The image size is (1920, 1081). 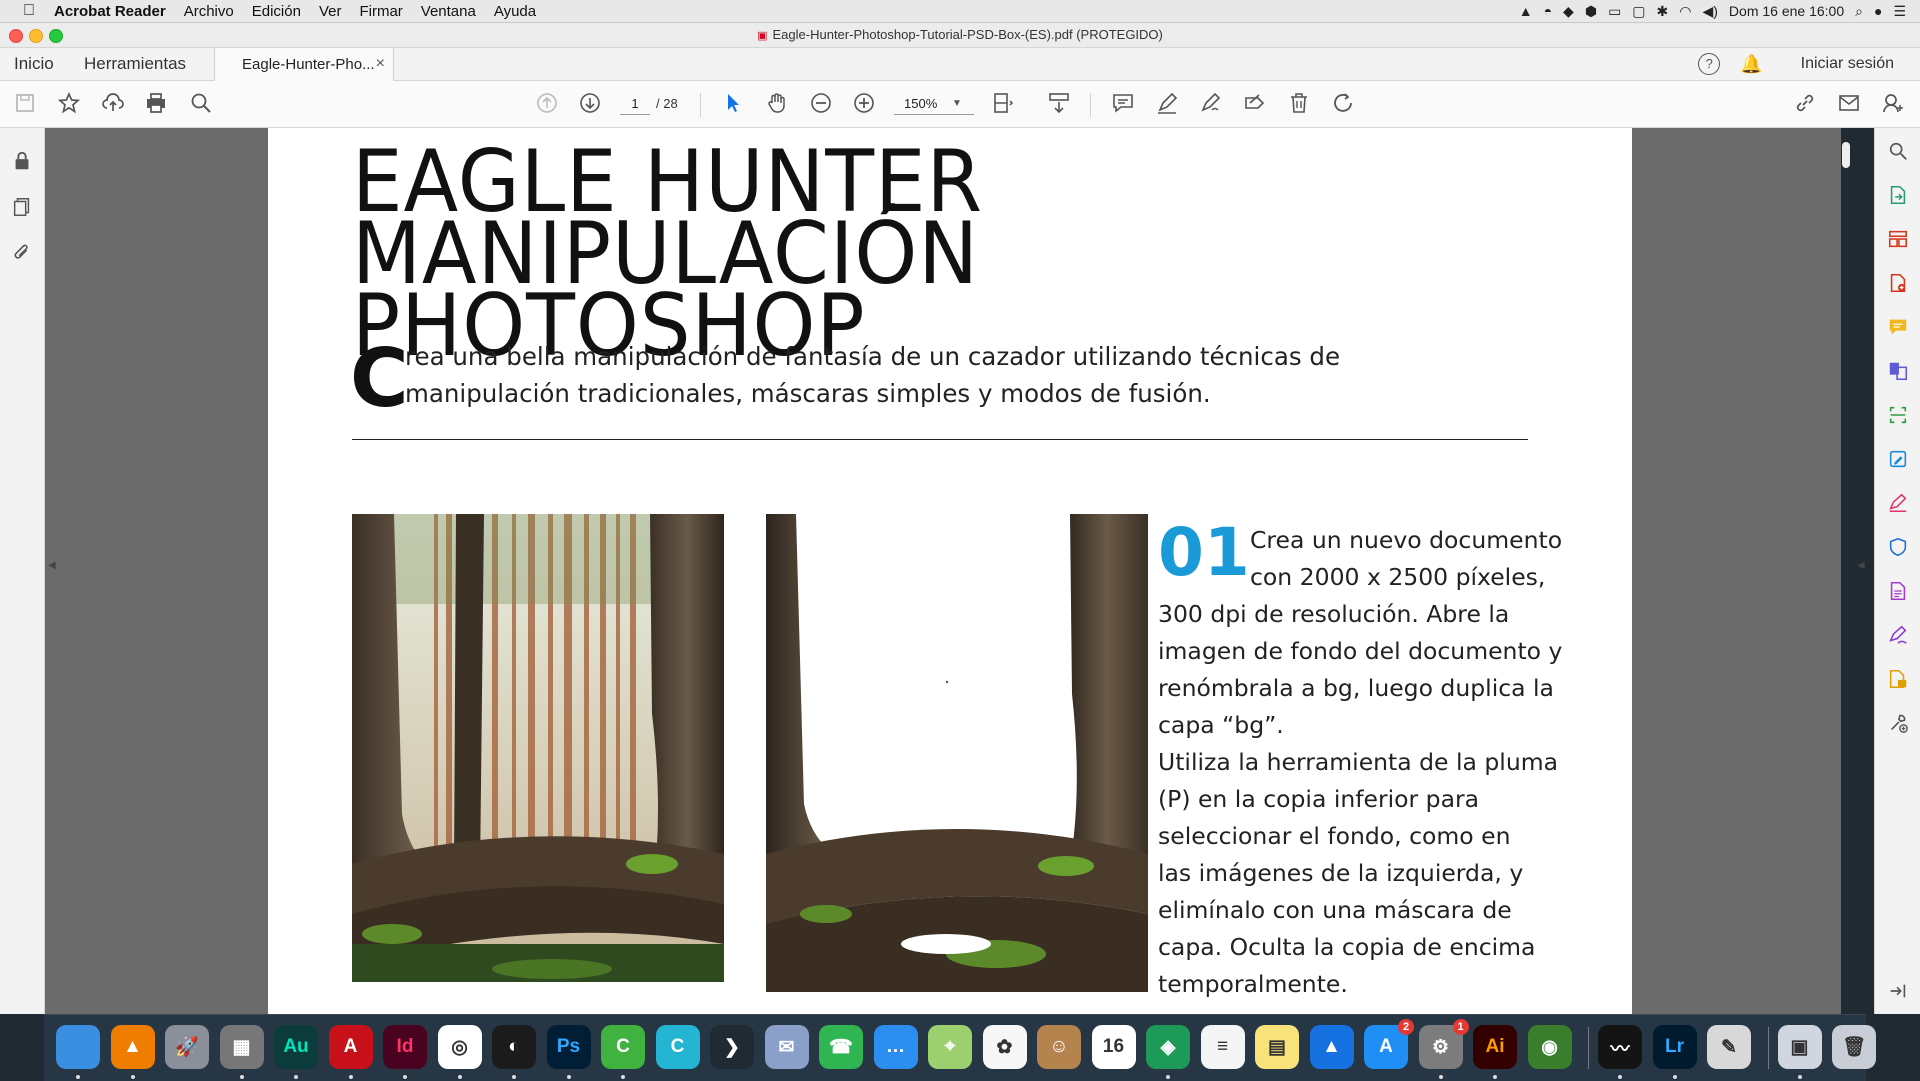 I want to click on script-app-dock-icon: ✎, so click(x=1729, y=1047).